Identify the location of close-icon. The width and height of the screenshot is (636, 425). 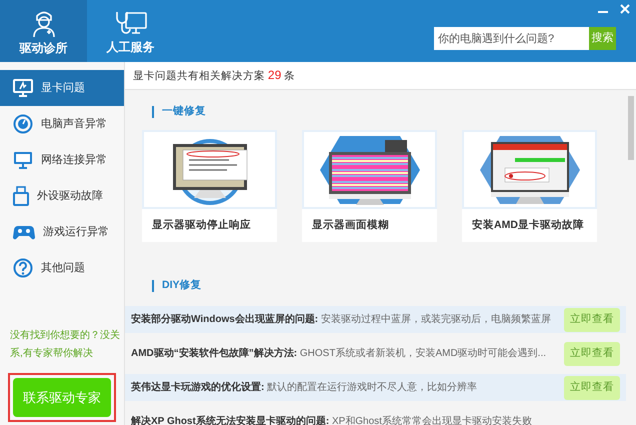
(625, 9).